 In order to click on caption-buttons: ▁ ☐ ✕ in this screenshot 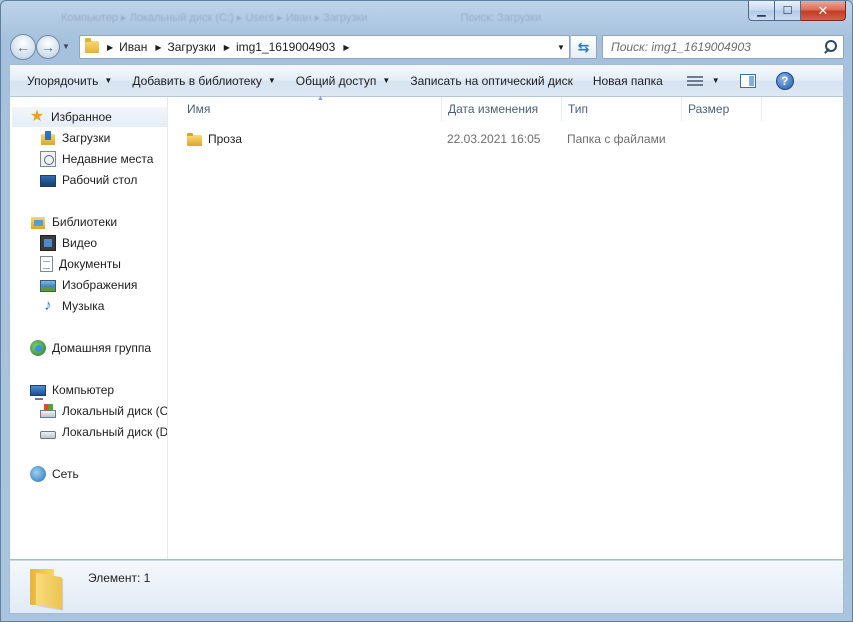, I will do `click(797, 11)`.